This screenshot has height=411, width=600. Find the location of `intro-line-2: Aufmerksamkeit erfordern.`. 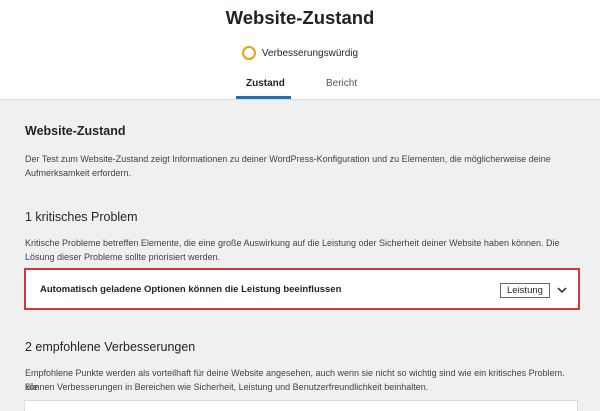

intro-line-2: Aufmerksamkeit erfordern. is located at coordinates (78, 173).